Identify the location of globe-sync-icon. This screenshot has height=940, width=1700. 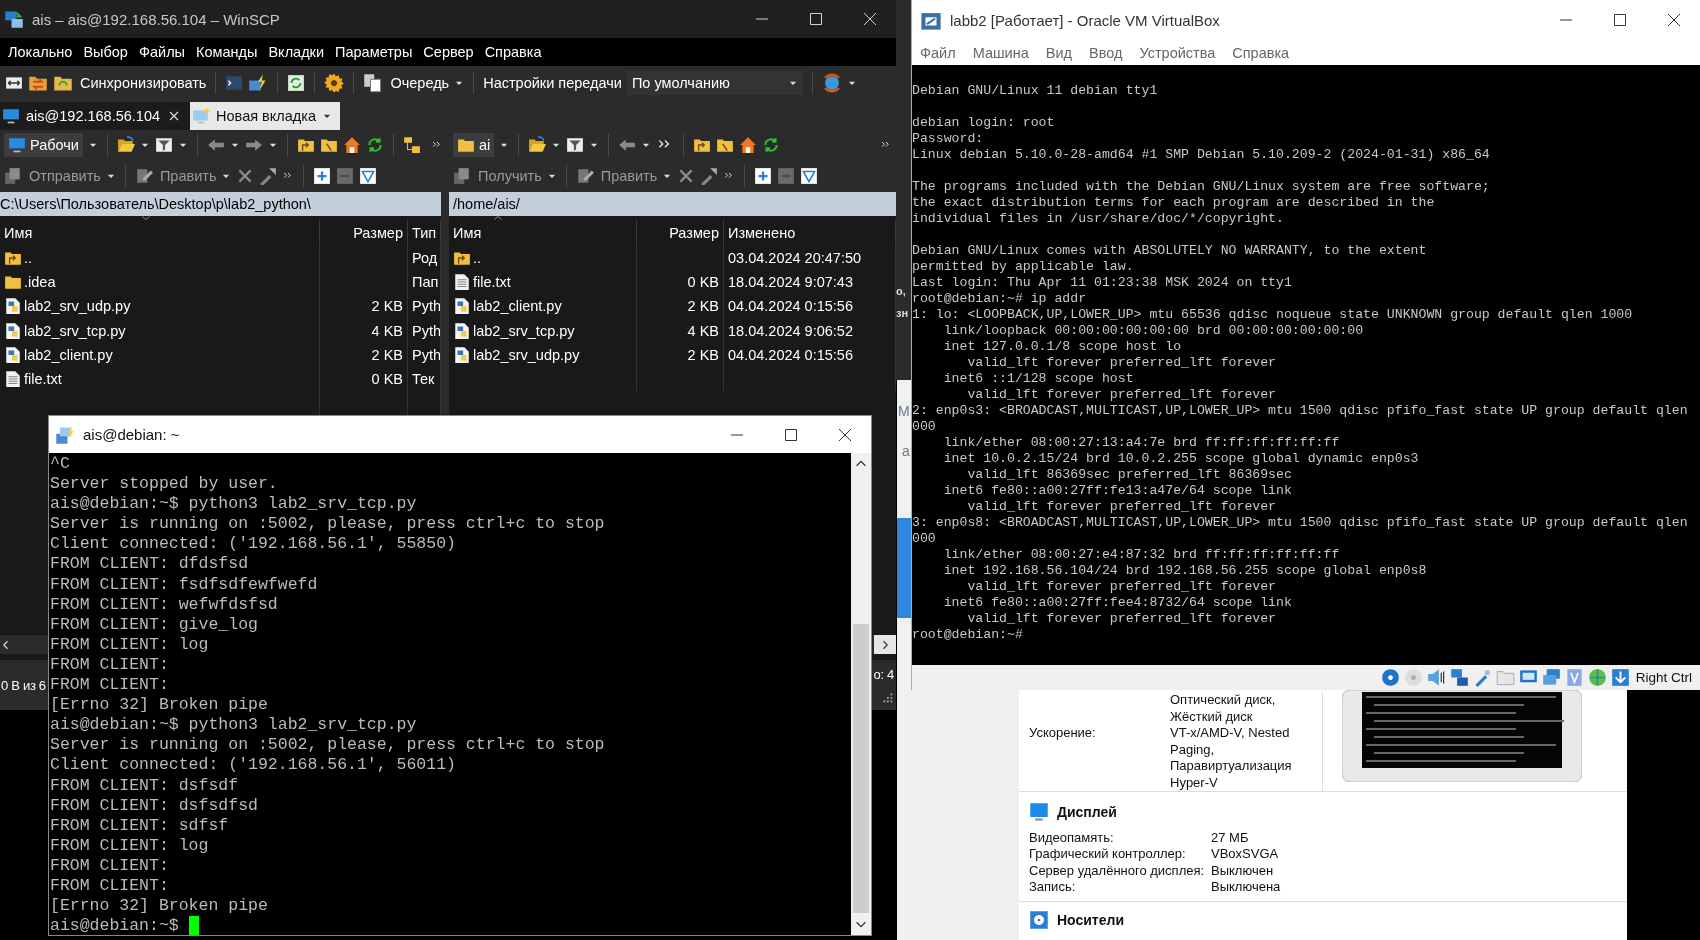
(831, 82).